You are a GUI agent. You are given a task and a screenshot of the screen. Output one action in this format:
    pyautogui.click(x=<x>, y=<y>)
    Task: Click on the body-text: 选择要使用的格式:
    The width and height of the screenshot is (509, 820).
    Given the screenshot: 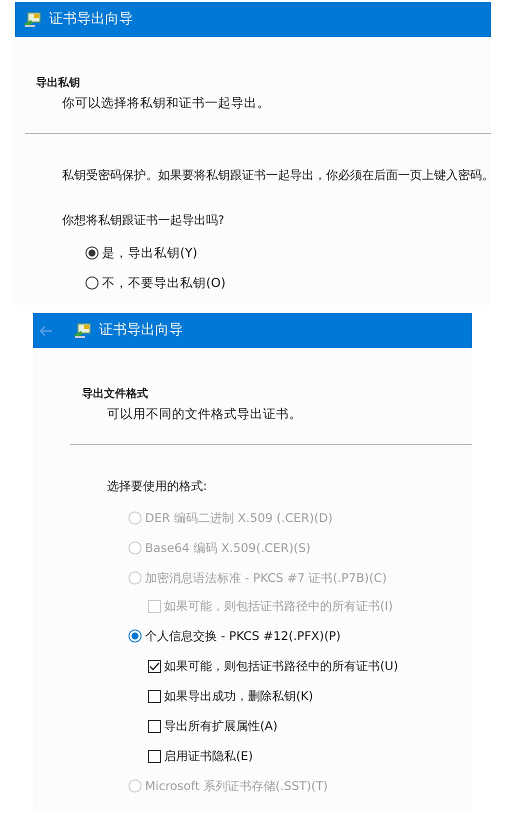 What is the action you would take?
    pyautogui.click(x=157, y=486)
    